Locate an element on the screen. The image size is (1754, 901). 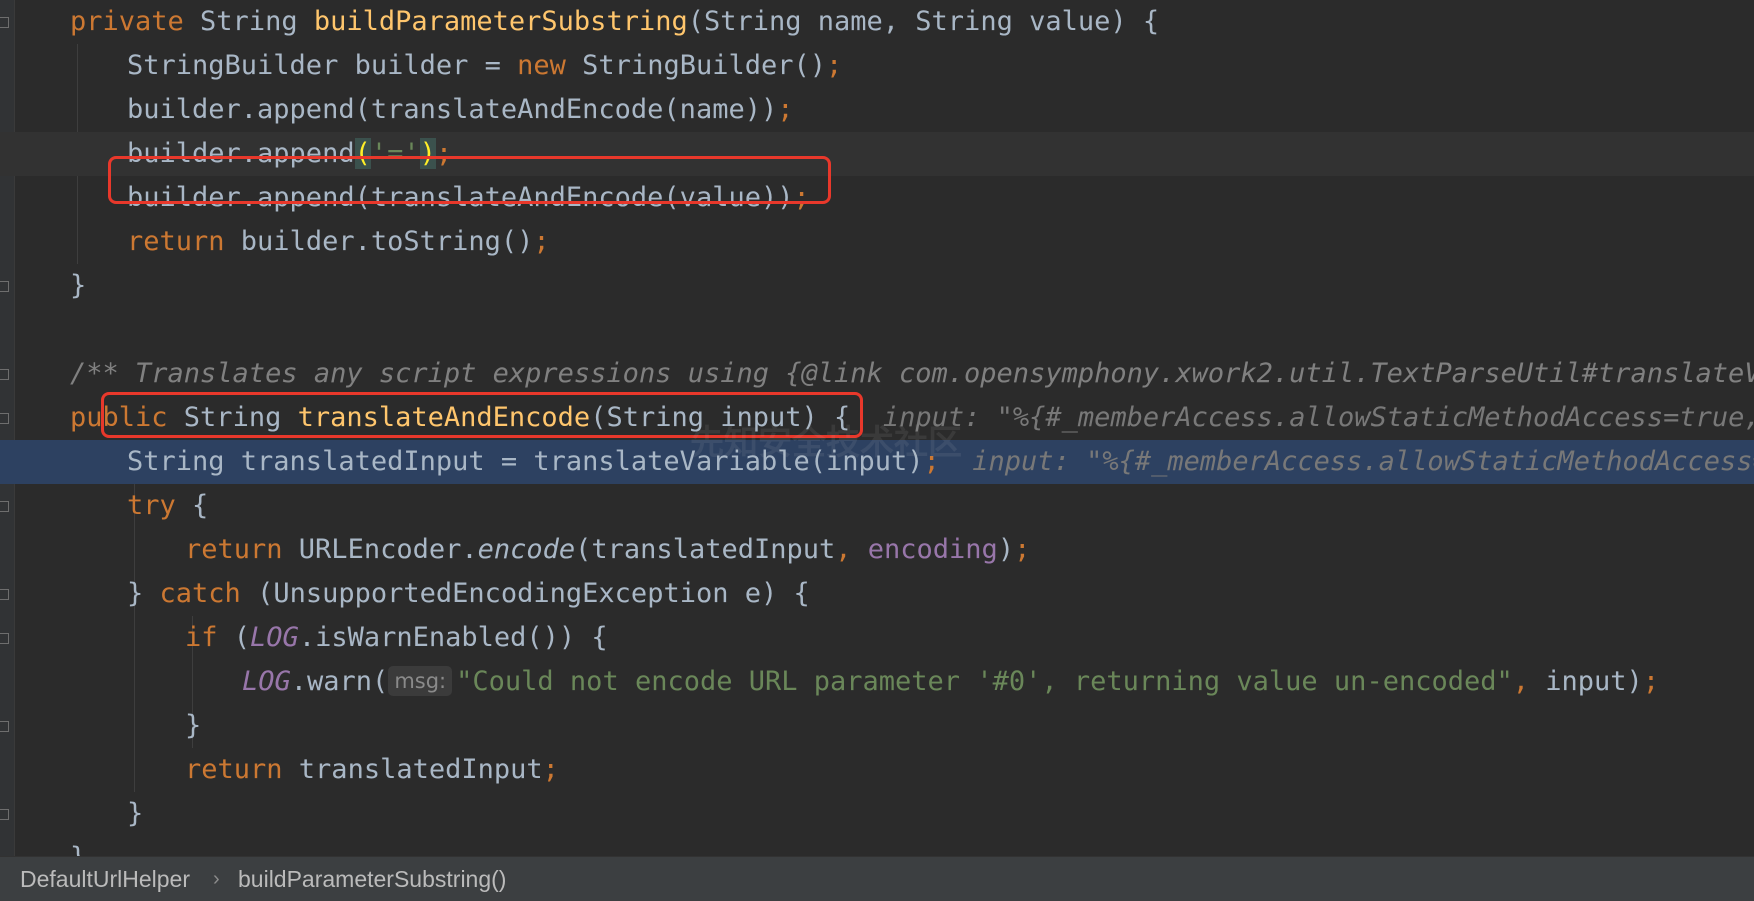
code-token: new is located at coordinates (550, 65).